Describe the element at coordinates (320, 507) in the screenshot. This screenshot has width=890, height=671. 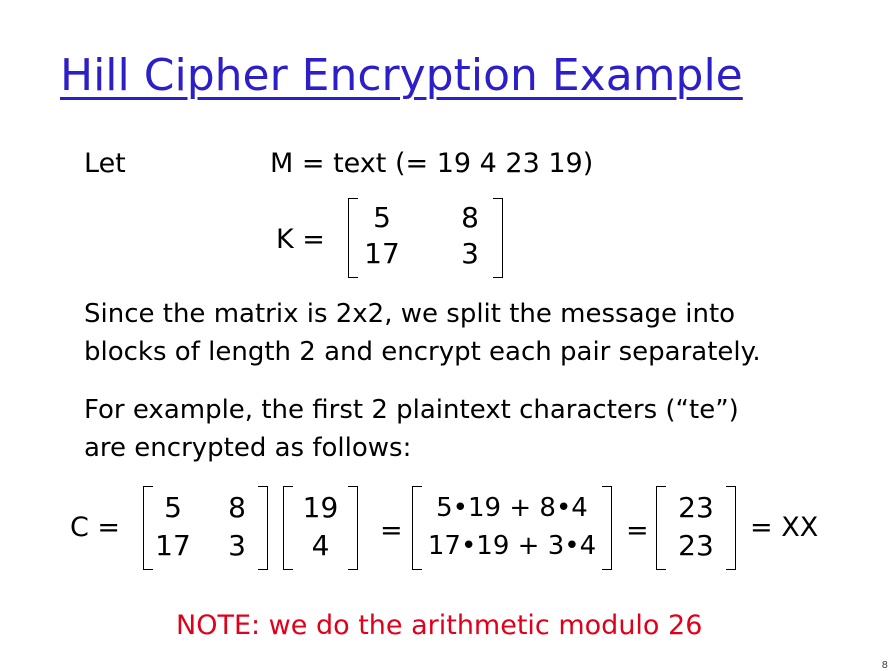
I see `vector-cell: 19` at that location.